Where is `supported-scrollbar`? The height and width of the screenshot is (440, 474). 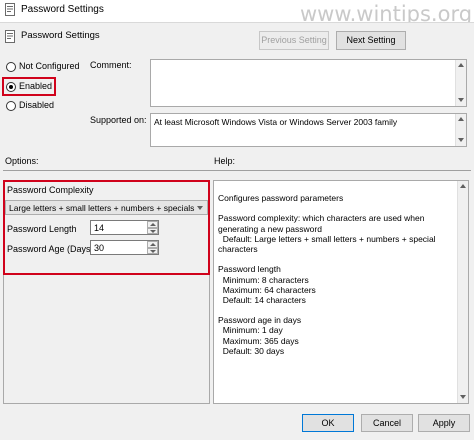
supported-scrollbar is located at coordinates (460, 130).